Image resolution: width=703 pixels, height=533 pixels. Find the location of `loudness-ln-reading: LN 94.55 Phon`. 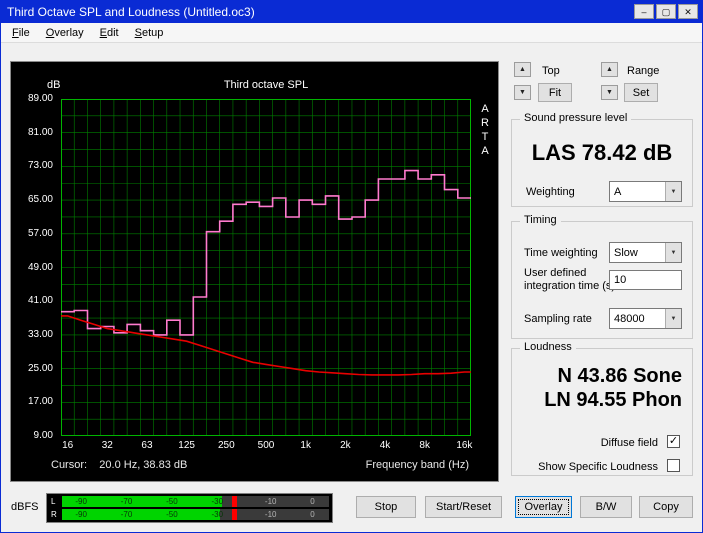

loudness-ln-reading: LN 94.55 Phon is located at coordinates (613, 400).